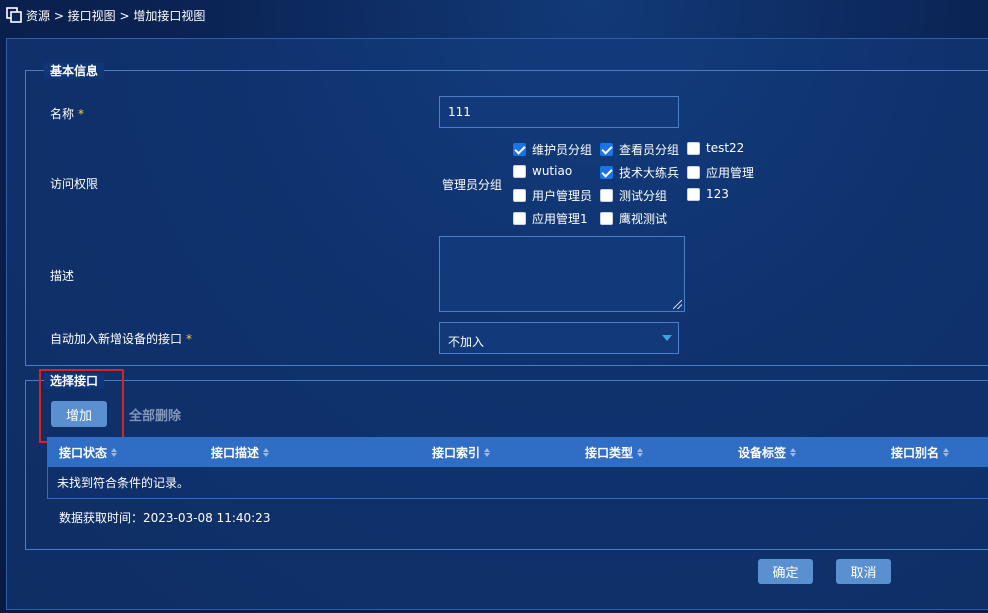  I want to click on admin-group-option-label: 应用管理, so click(730, 173).